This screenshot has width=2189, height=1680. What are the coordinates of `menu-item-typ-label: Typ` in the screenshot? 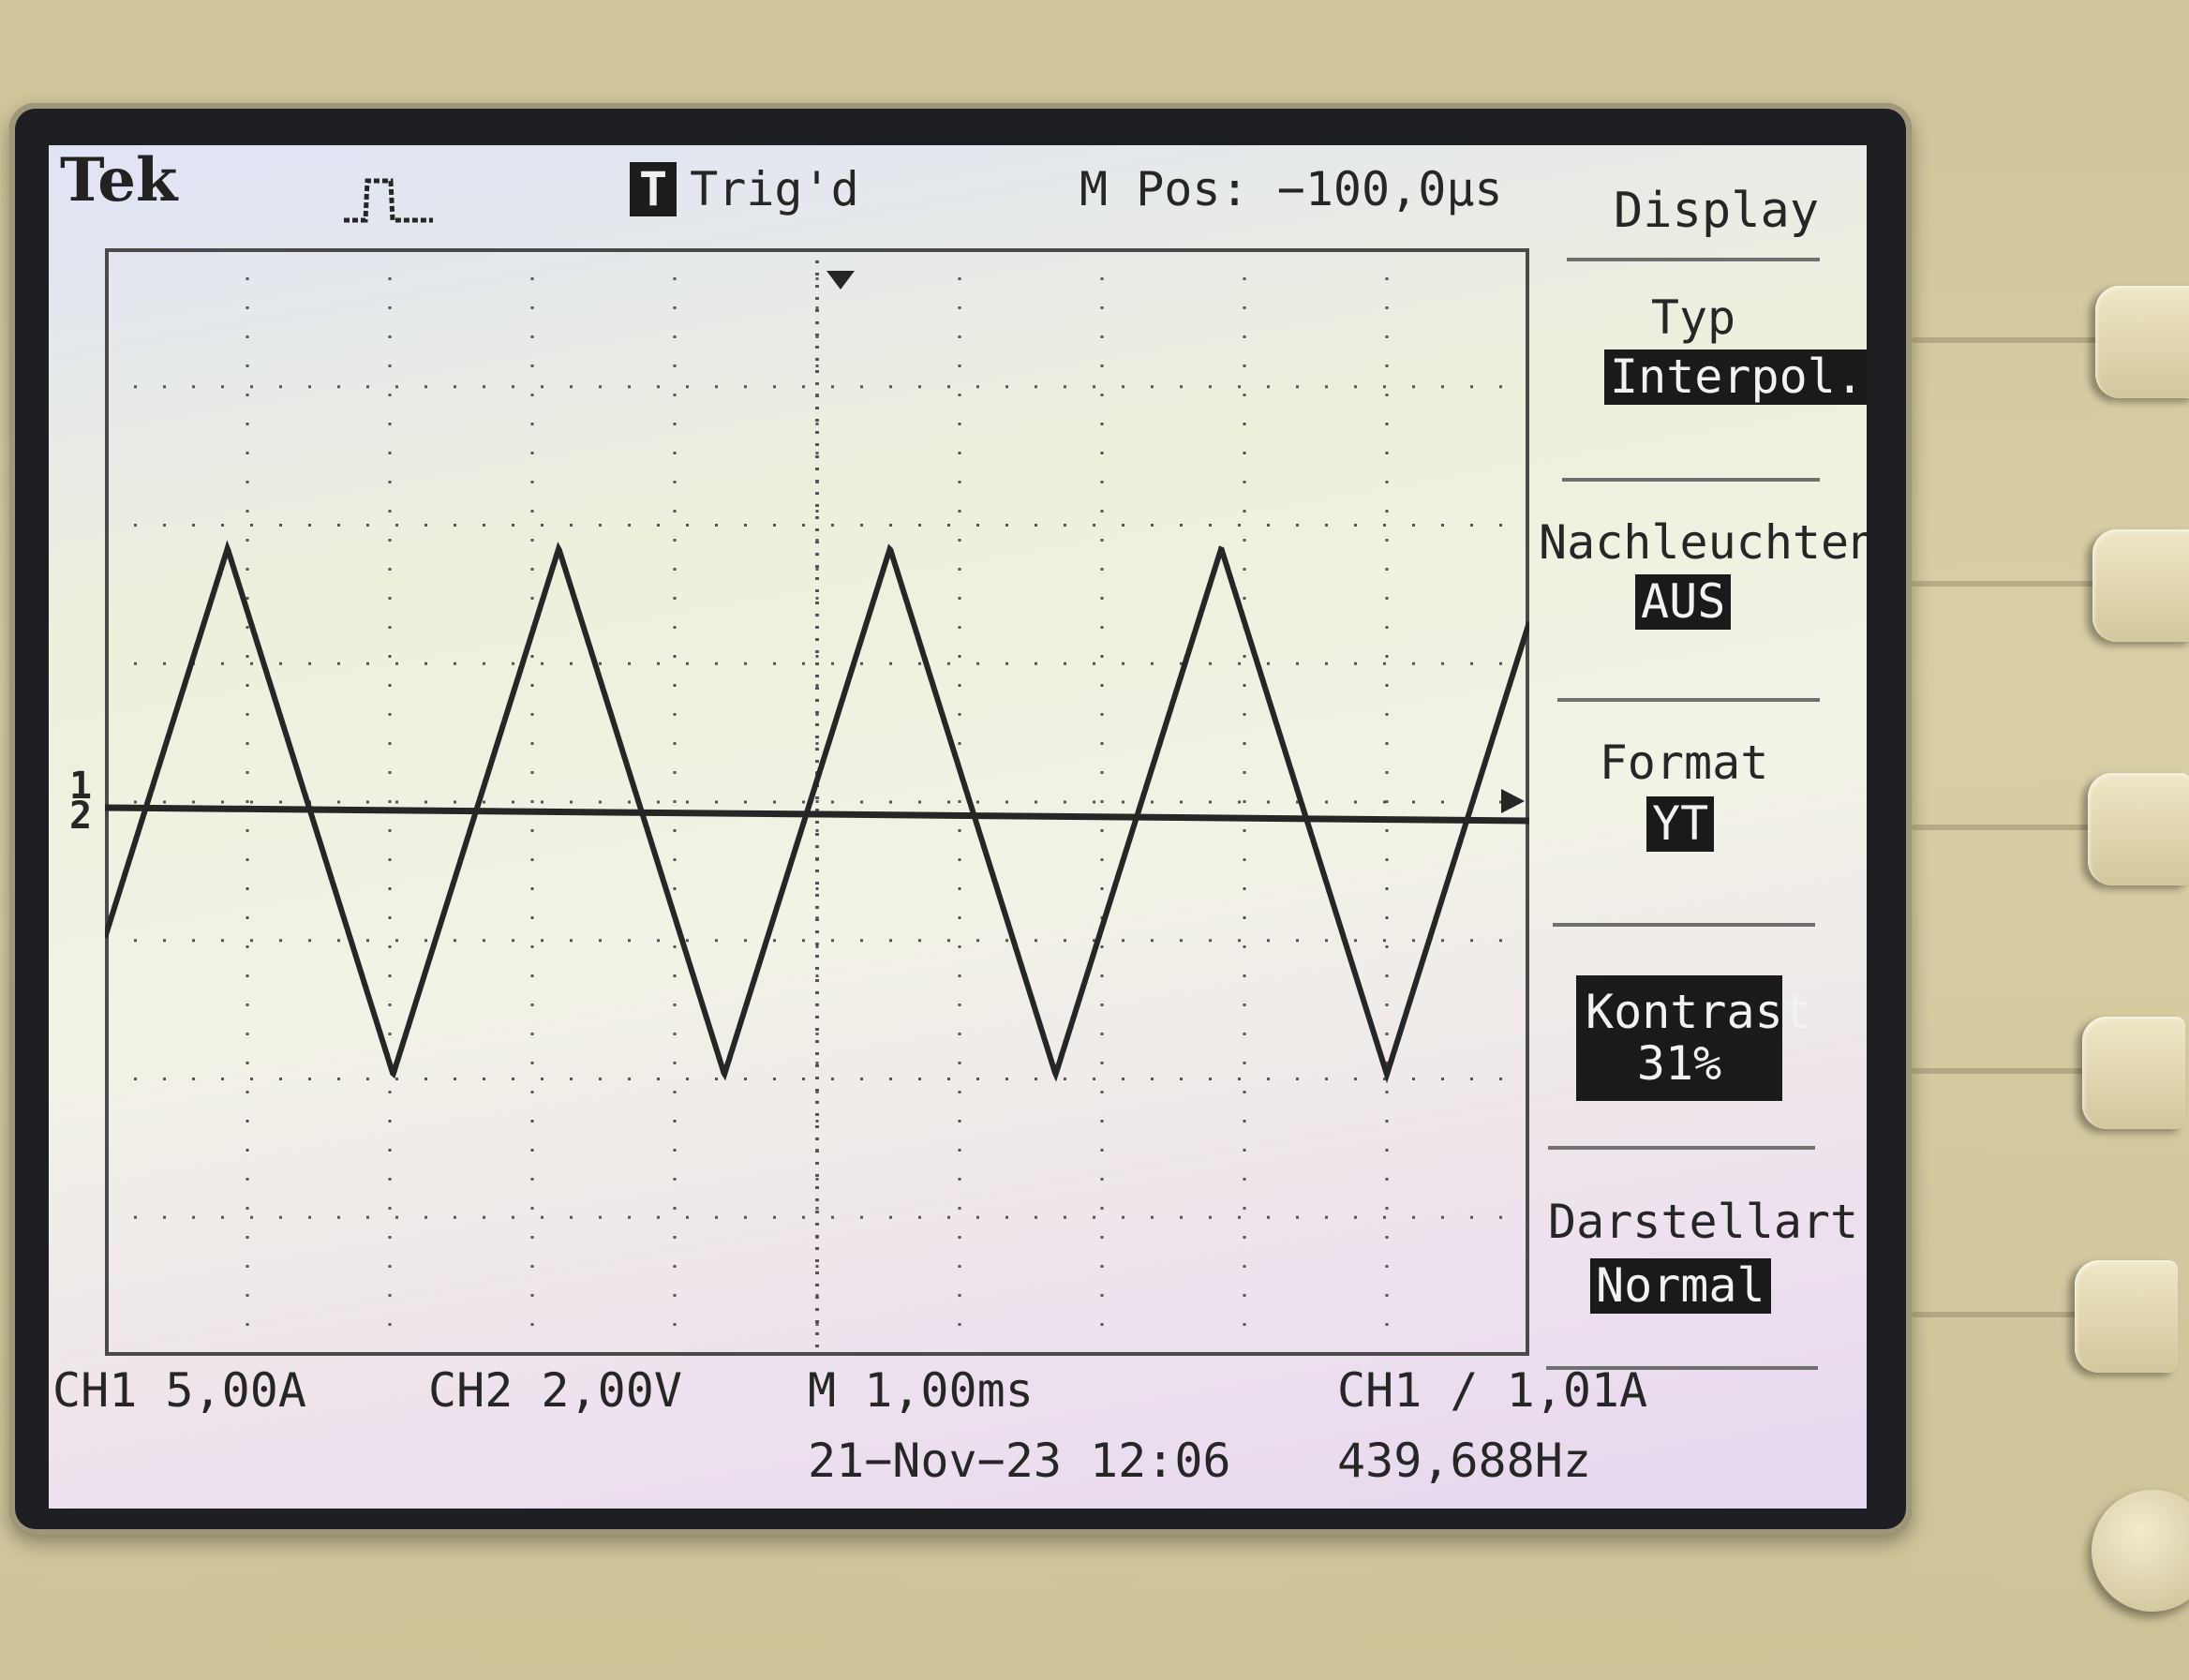 It's located at (1693, 317).